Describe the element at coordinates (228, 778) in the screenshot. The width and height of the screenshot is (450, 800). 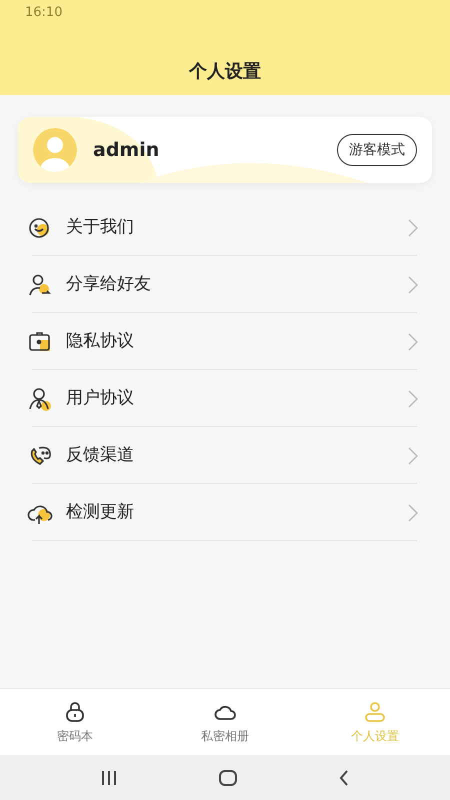
I see `home-icon` at that location.